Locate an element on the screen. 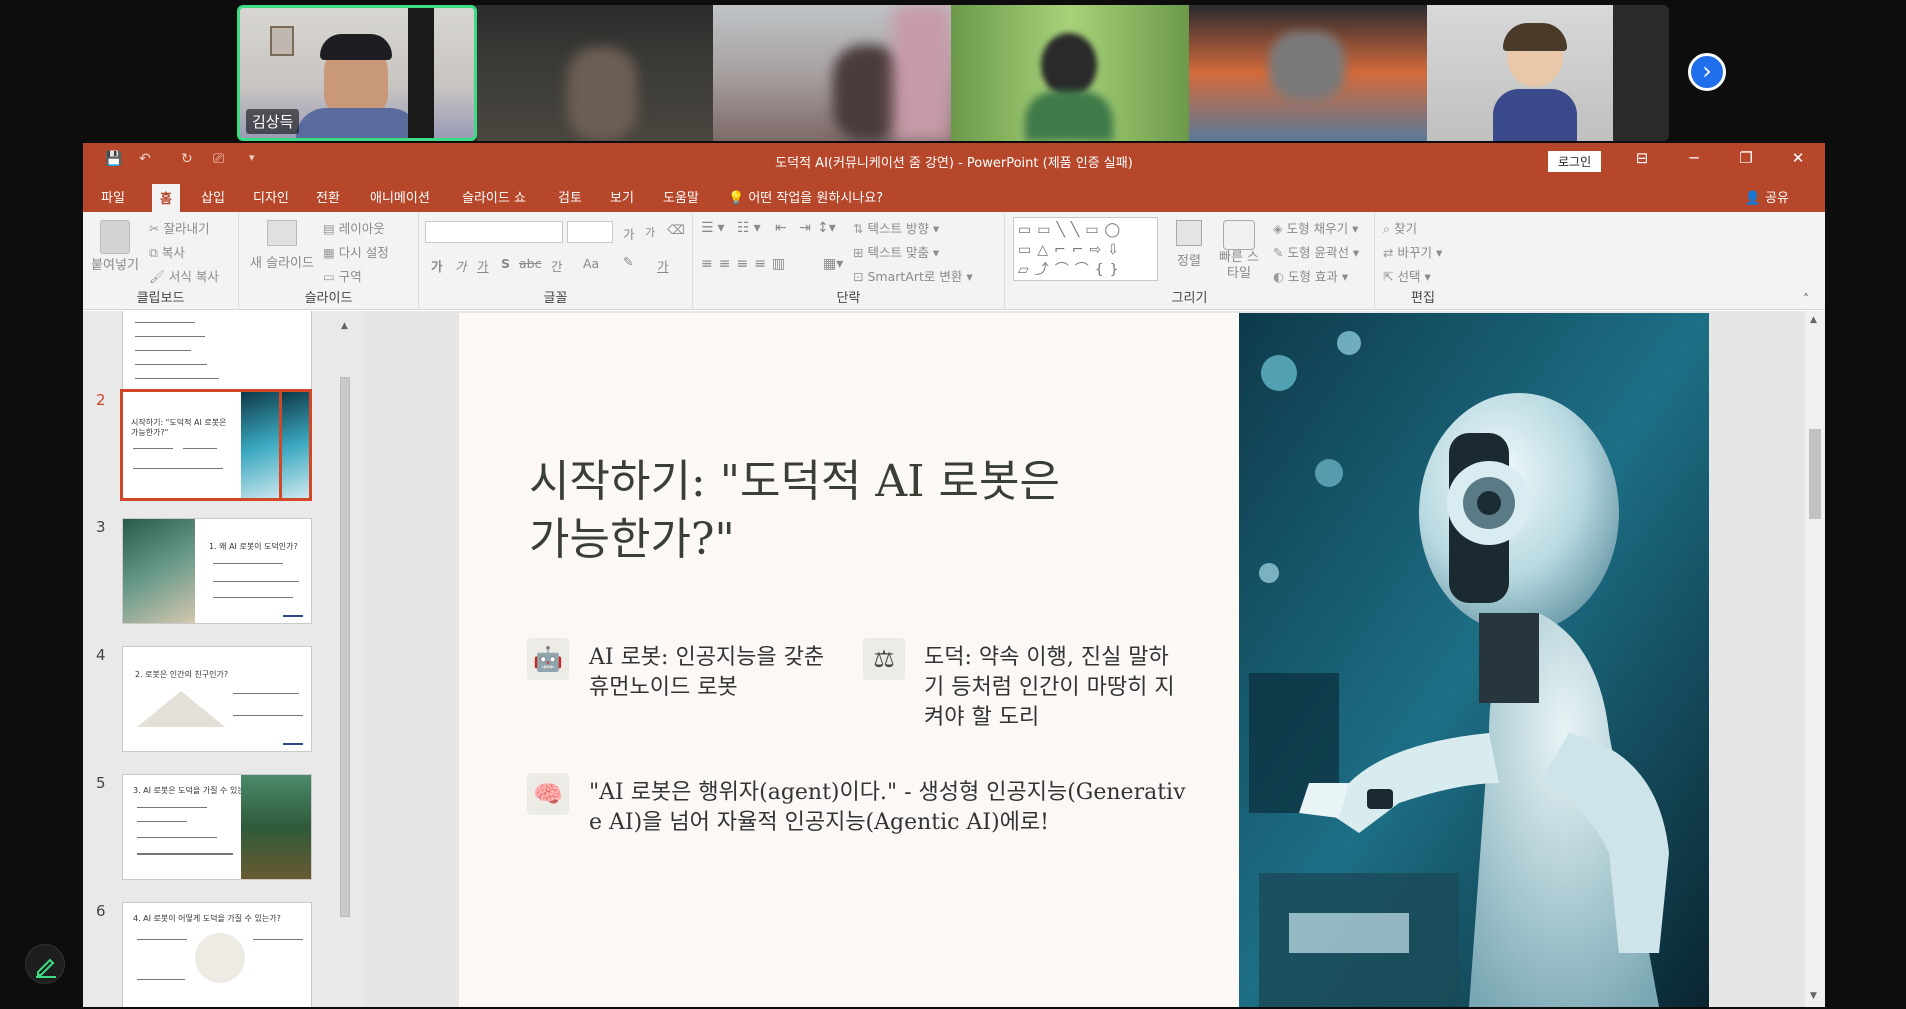 The width and height of the screenshot is (1906, 1009). shapes-gallery: ▭▭╲╲▭◯ ▭△⌐⌐⇨⇩ ▱⤴⌒⌒{} is located at coordinates (1085, 249).